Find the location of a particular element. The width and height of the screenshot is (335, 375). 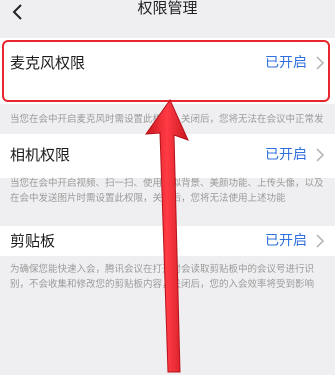

top-bar: 权限管理 is located at coordinates (167, 15).